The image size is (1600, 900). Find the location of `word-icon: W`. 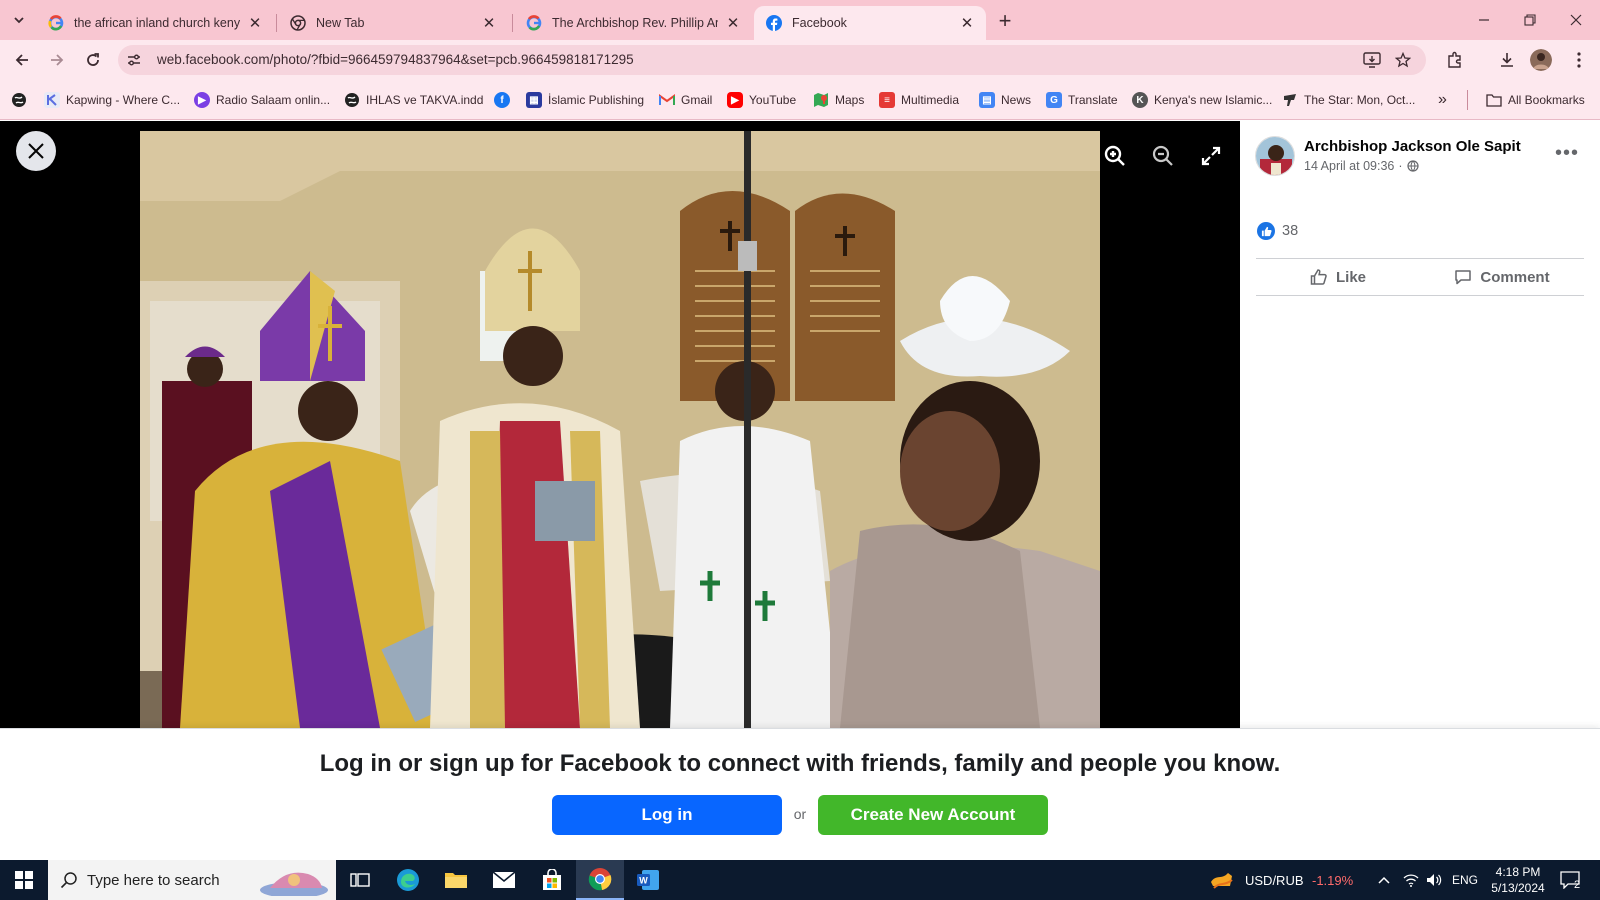

word-icon: W is located at coordinates (648, 880).